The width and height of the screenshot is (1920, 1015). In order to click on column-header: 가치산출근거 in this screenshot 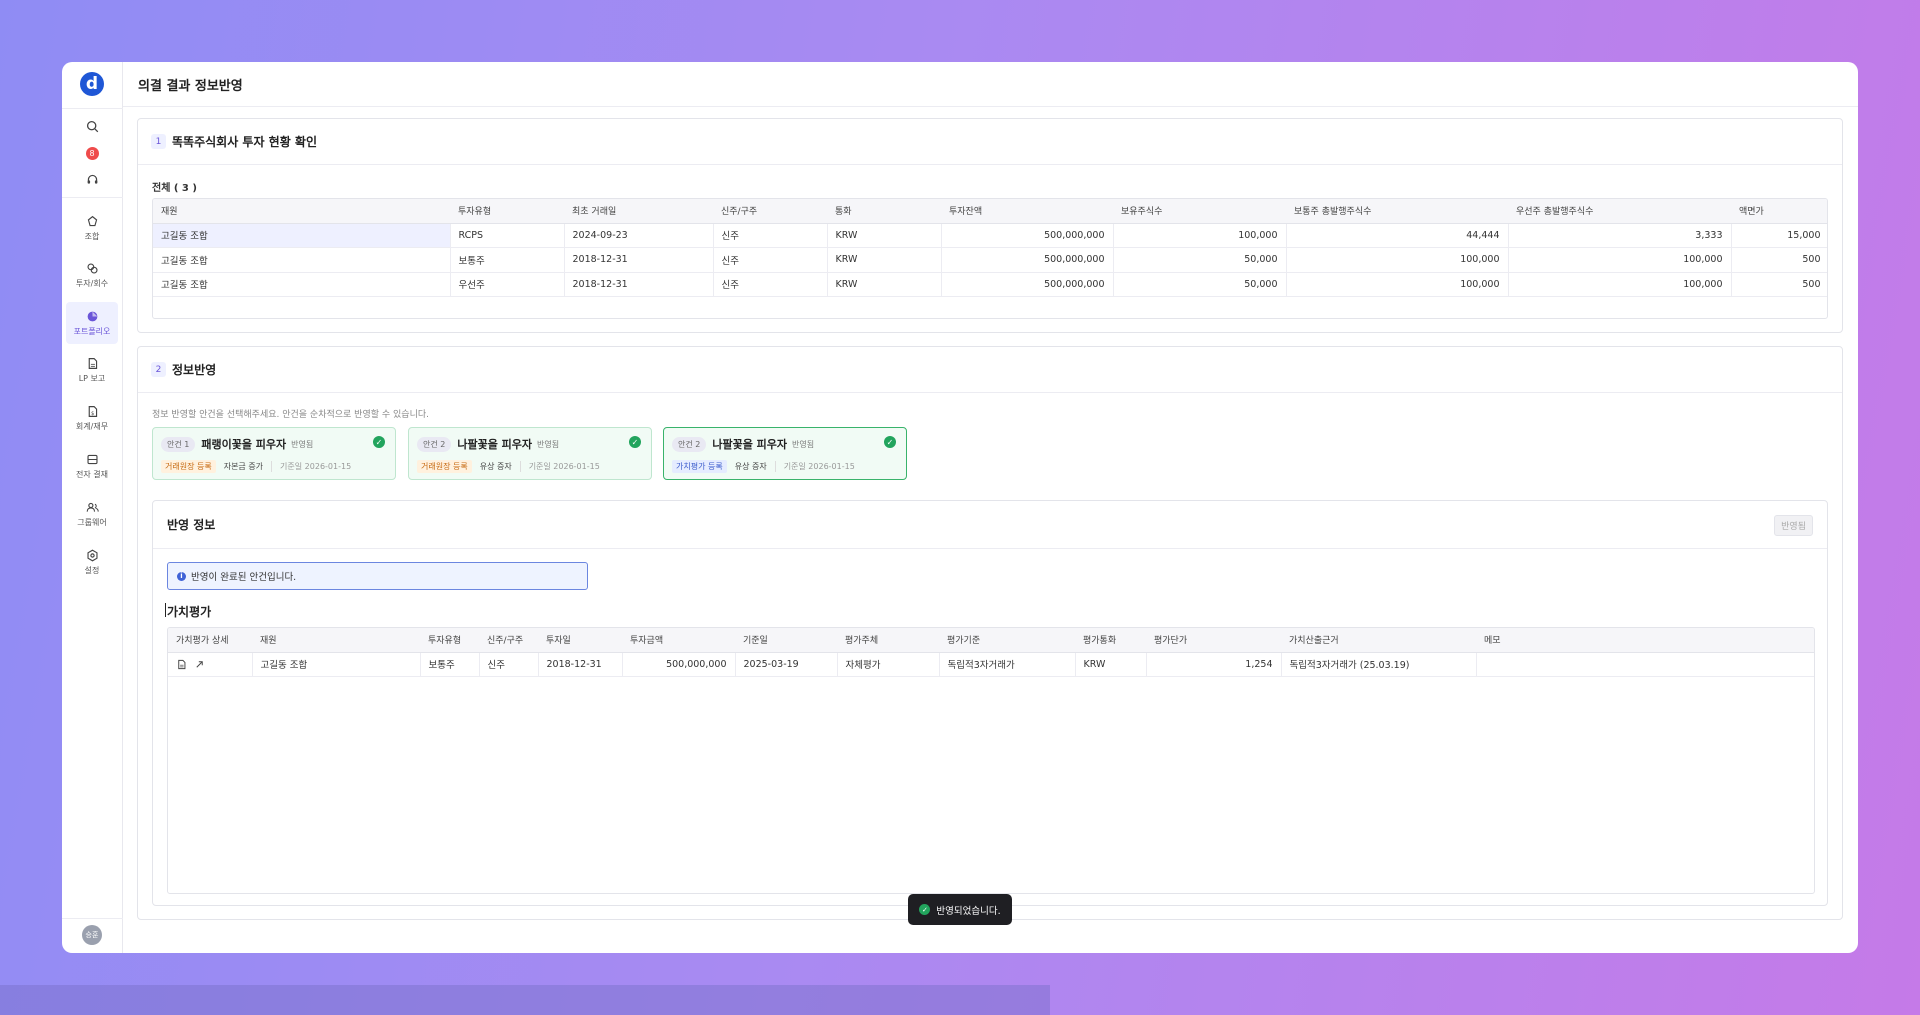, I will do `click(1378, 640)`.